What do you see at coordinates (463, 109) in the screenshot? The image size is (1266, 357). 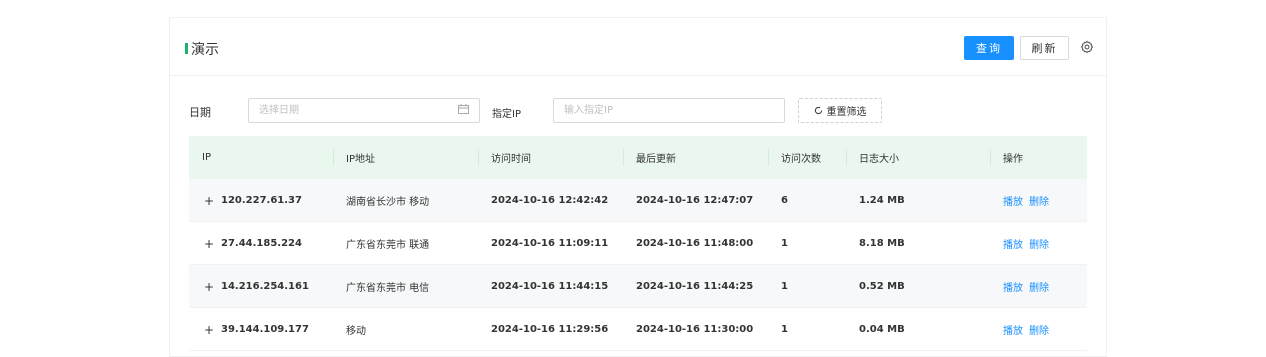 I see `calendar-icon` at bounding box center [463, 109].